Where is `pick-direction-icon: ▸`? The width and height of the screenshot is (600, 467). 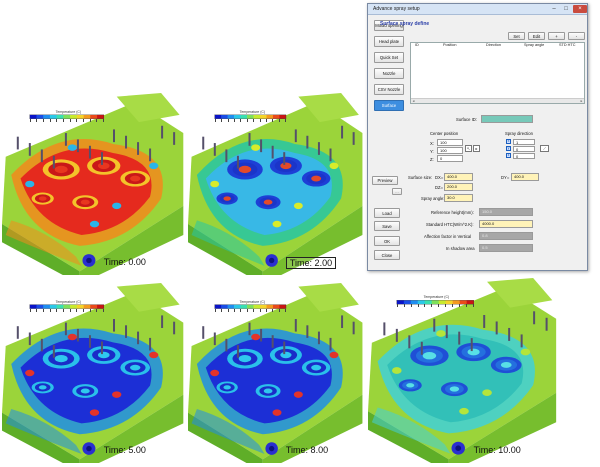
pick-direction-icon: ▸ is located at coordinates (476, 148).